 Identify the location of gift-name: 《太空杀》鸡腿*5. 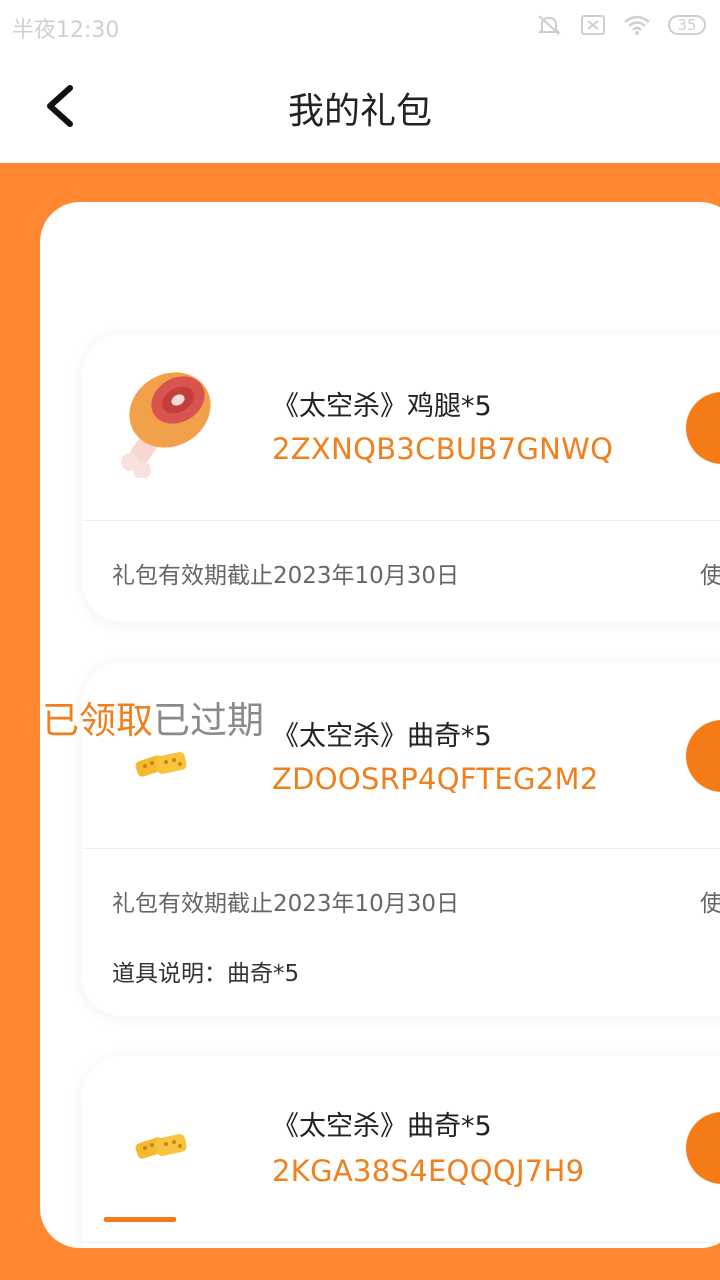
(382, 406).